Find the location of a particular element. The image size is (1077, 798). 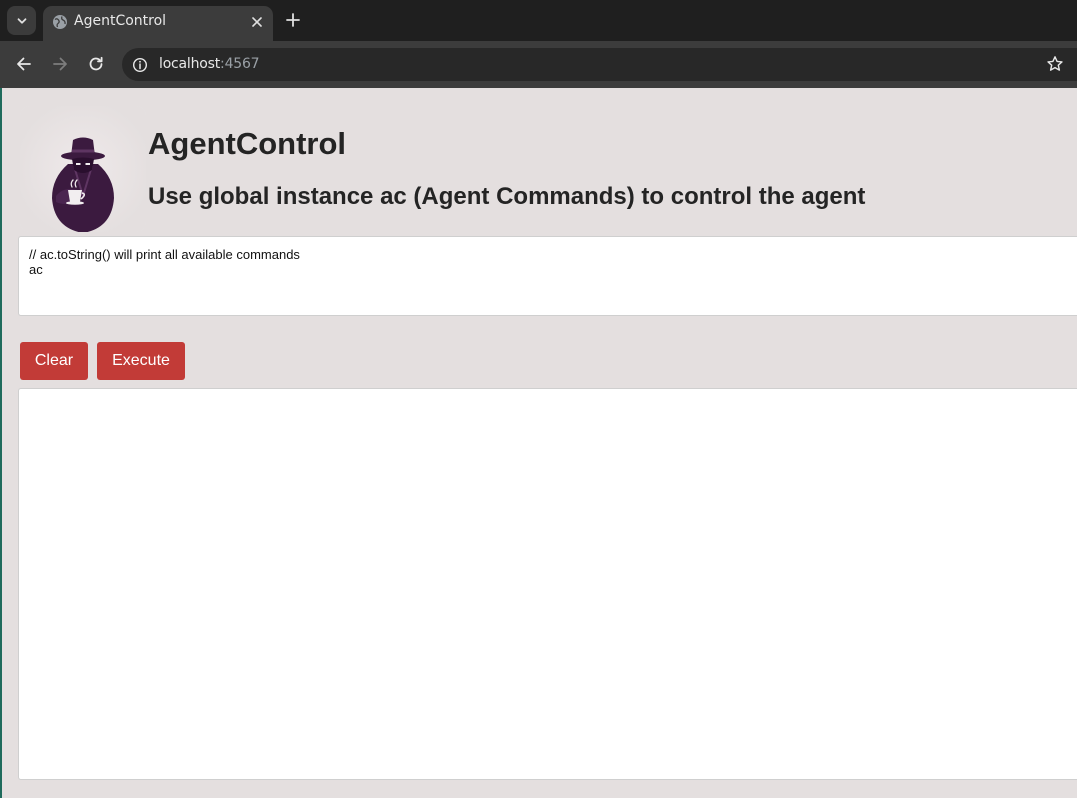

info-icon is located at coordinates (140, 65).